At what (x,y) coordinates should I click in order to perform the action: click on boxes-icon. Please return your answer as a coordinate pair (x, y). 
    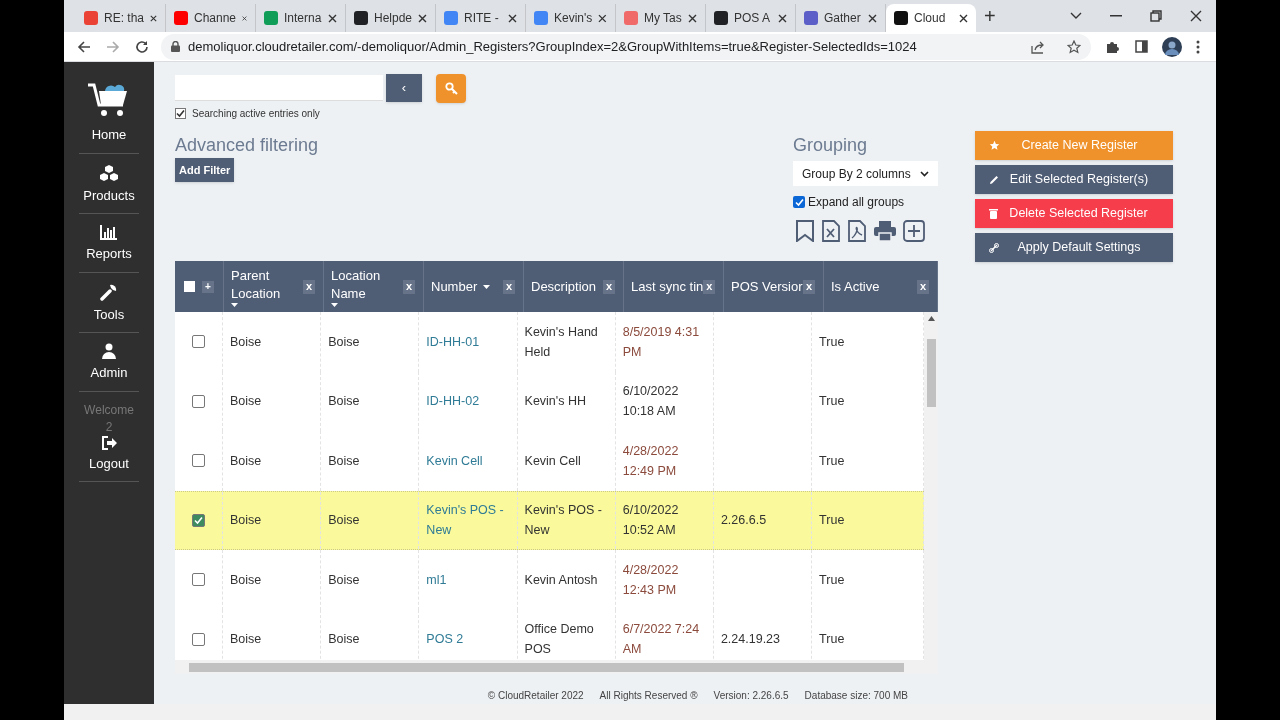
    Looking at the image, I should click on (109, 172).